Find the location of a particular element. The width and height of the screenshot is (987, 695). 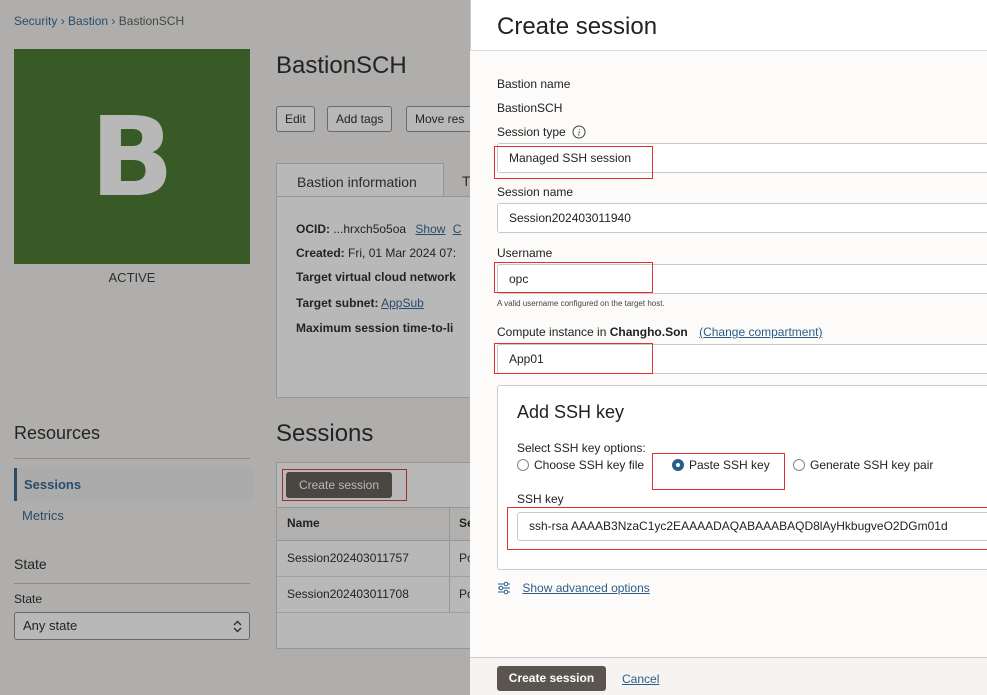

username-label: Username is located at coordinates (525, 253).